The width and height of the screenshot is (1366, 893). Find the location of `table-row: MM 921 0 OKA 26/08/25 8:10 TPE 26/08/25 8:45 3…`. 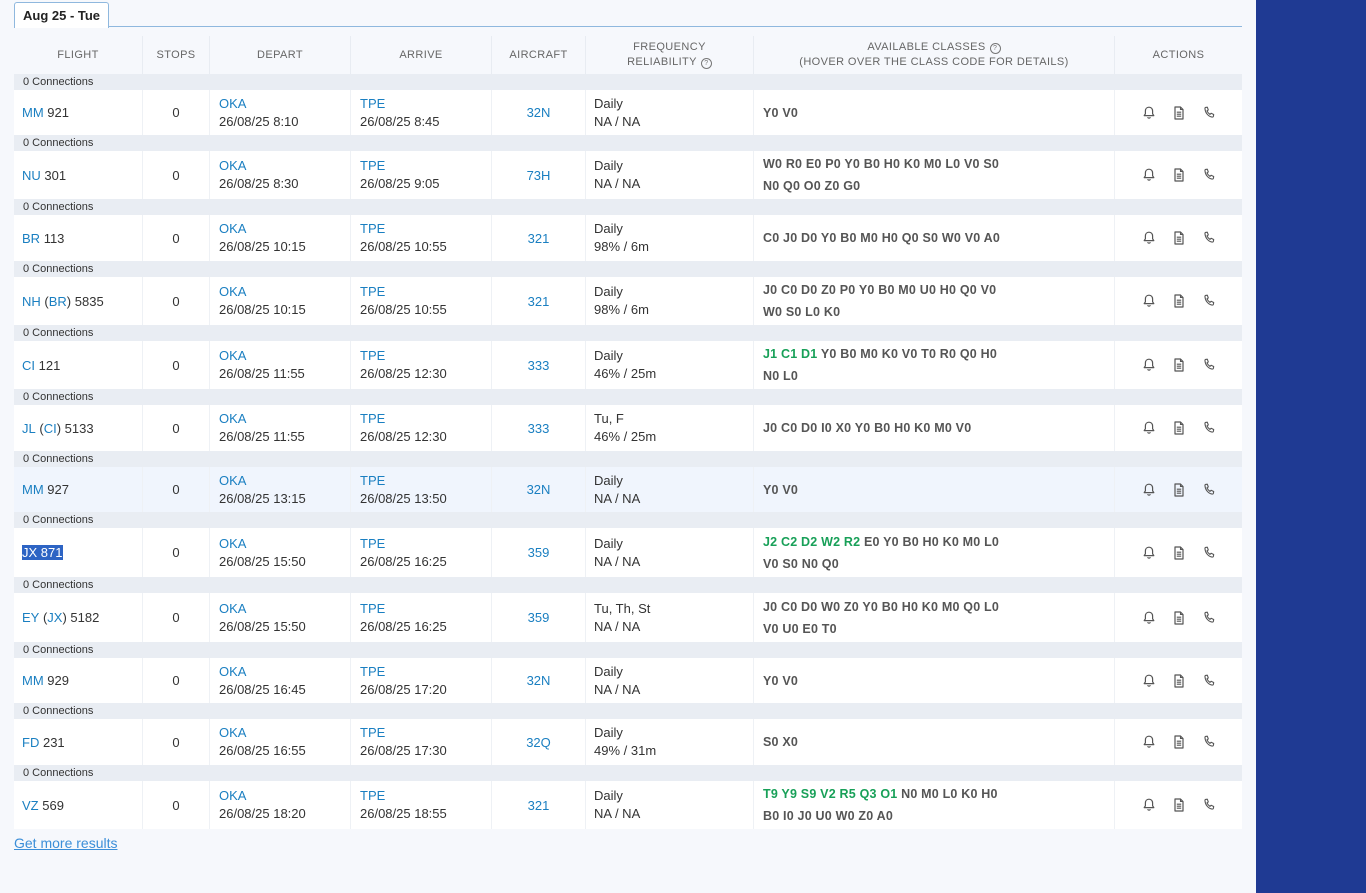

table-row: MM 921 0 OKA 26/08/25 8:10 TPE 26/08/25 8:45 3… is located at coordinates (628, 112).